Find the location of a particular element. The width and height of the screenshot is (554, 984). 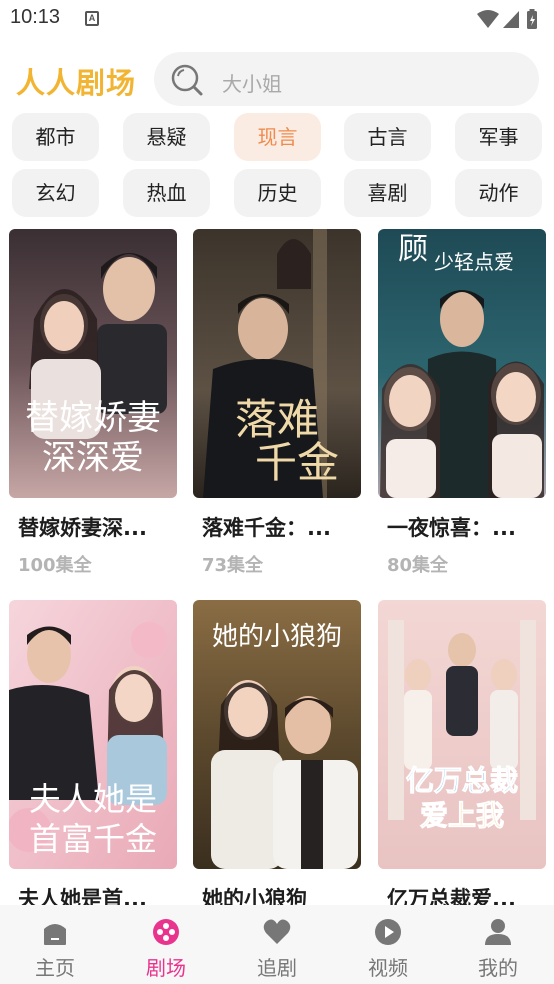

poster-title-line: 亿万总裁 is located at coordinates (462, 780).